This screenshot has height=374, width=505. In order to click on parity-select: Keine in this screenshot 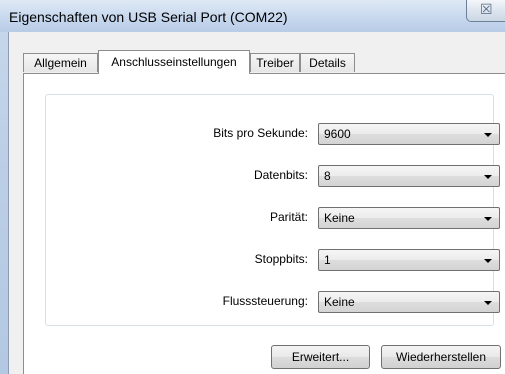, I will do `click(409, 218)`.